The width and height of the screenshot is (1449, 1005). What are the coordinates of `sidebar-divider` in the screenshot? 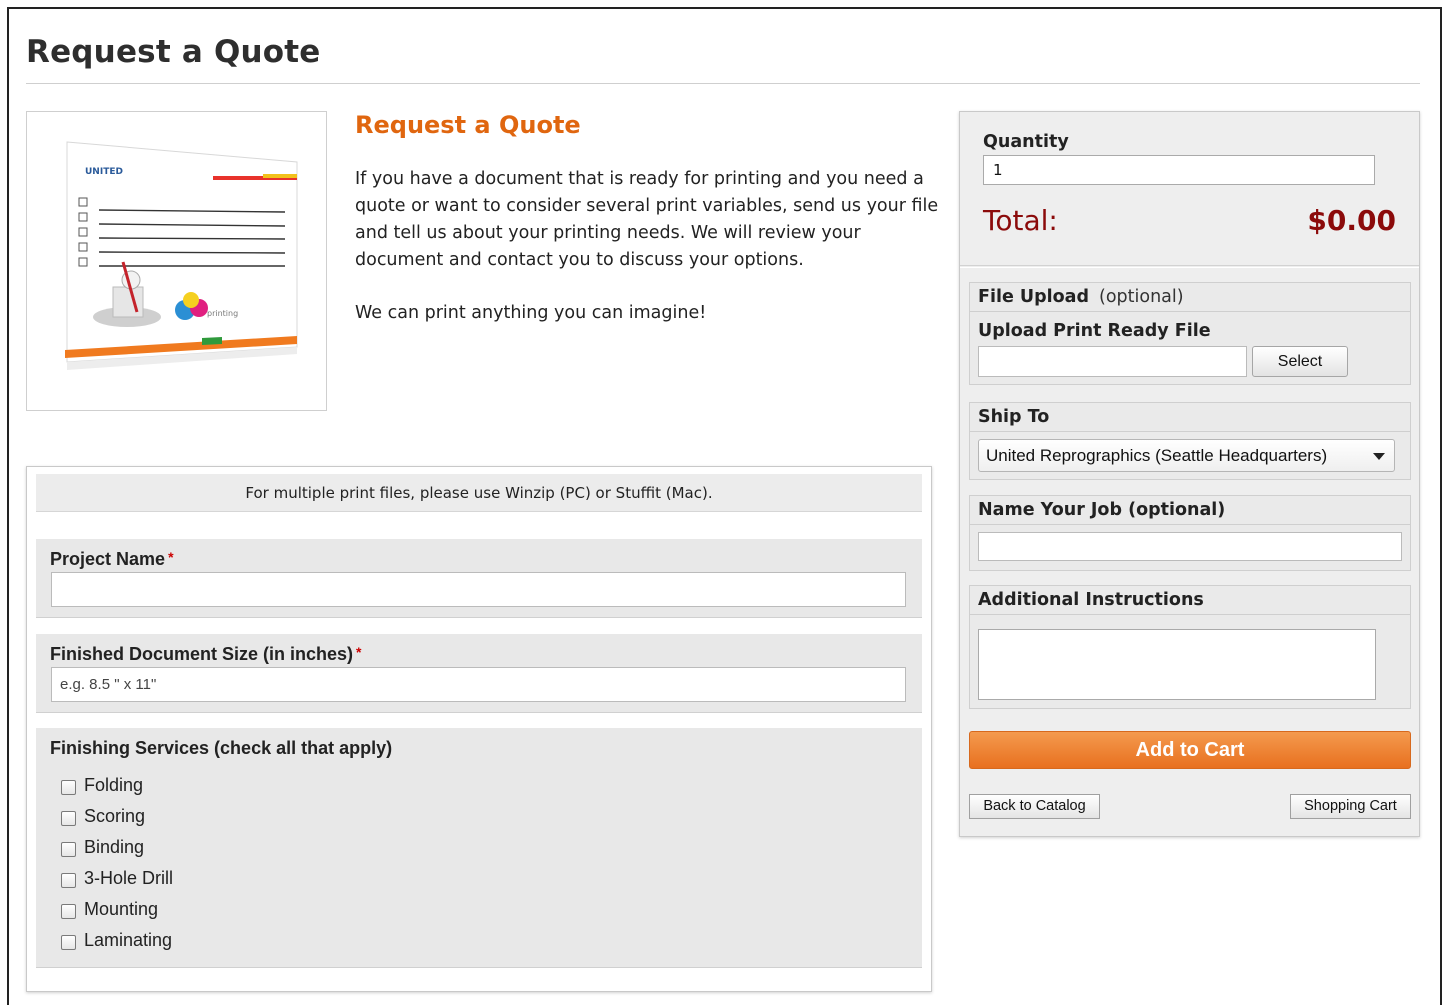 It's located at (1189, 265).